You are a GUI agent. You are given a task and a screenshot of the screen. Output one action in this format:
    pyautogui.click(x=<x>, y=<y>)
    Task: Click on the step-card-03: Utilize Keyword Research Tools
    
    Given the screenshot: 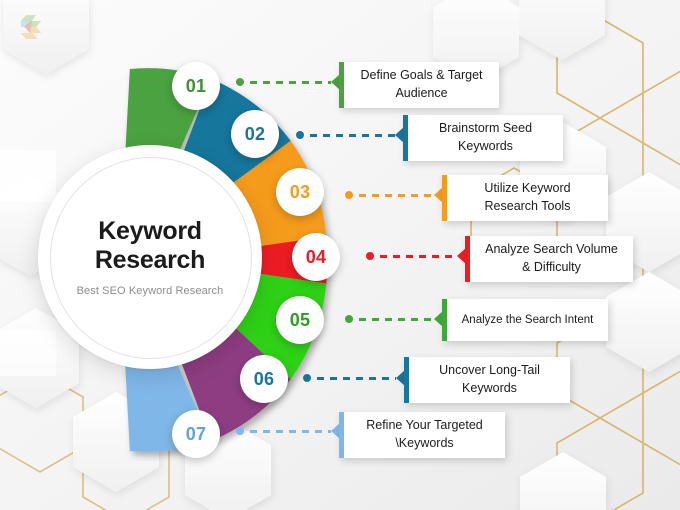 What is the action you would take?
    pyautogui.click(x=525, y=198)
    